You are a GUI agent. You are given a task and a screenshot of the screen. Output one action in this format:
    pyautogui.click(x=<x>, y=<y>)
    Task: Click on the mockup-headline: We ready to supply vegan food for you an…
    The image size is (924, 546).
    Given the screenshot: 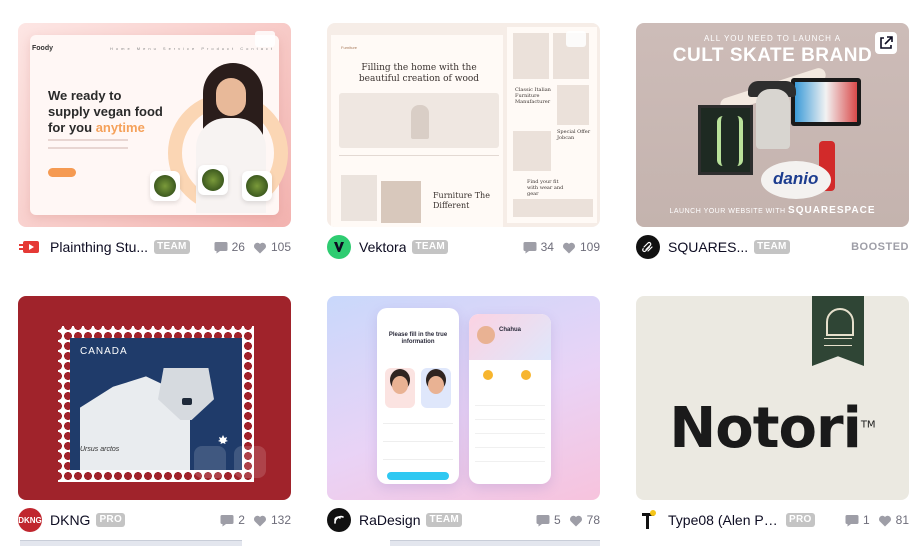 What is the action you would take?
    pyautogui.click(x=105, y=111)
    